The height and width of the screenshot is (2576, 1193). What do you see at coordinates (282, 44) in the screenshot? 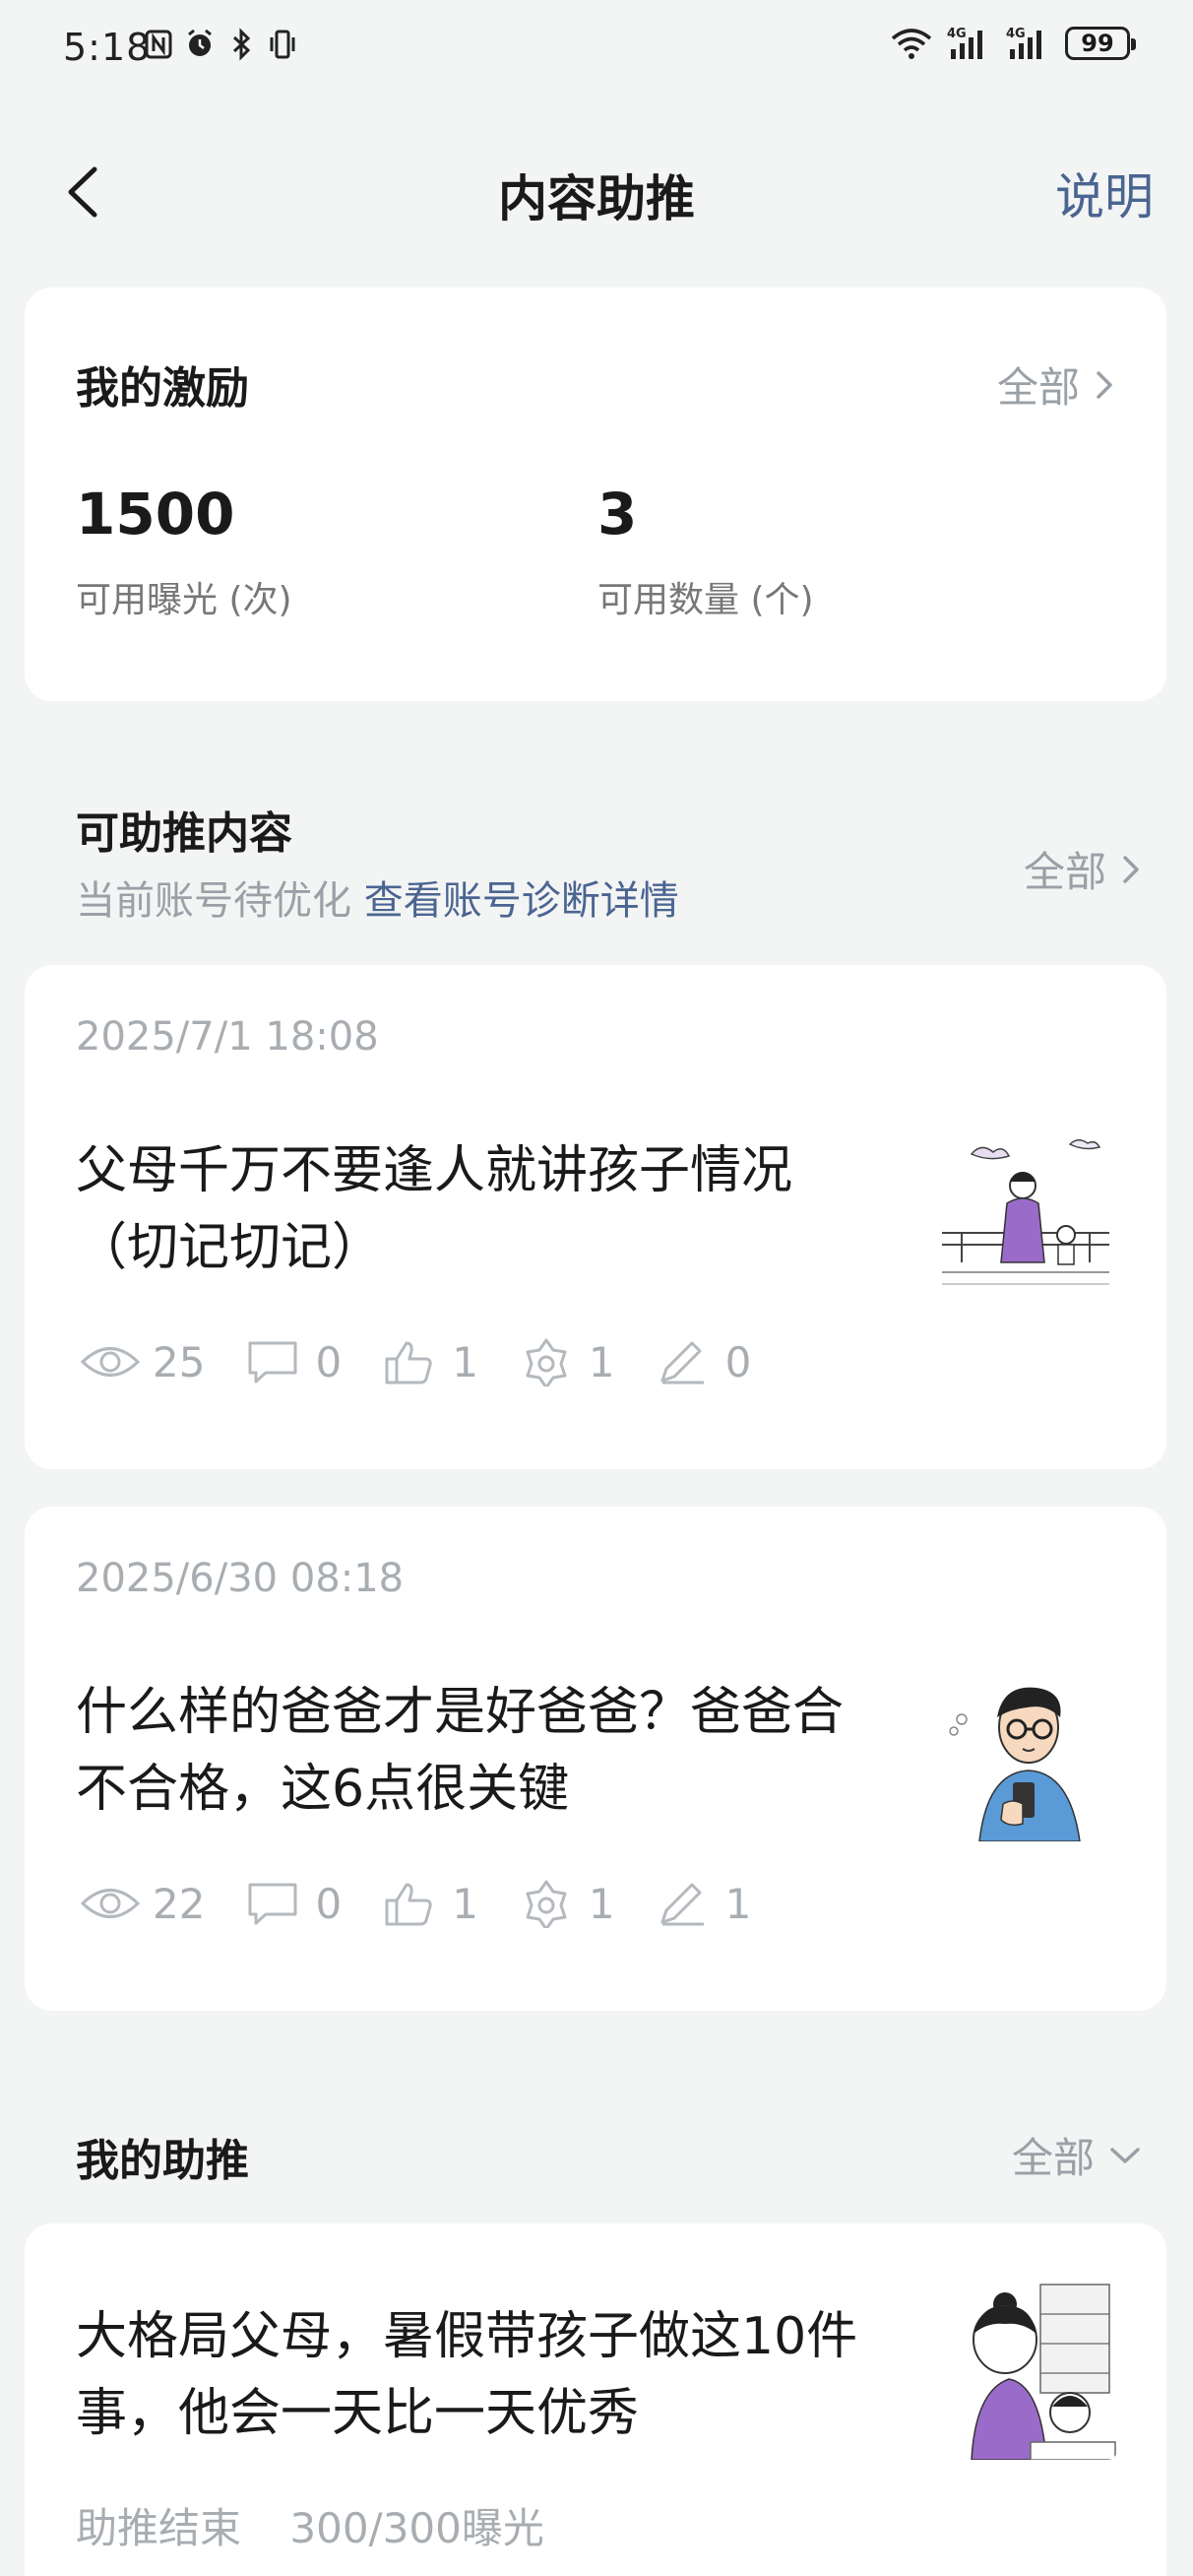
I see `vibrate-icon` at bounding box center [282, 44].